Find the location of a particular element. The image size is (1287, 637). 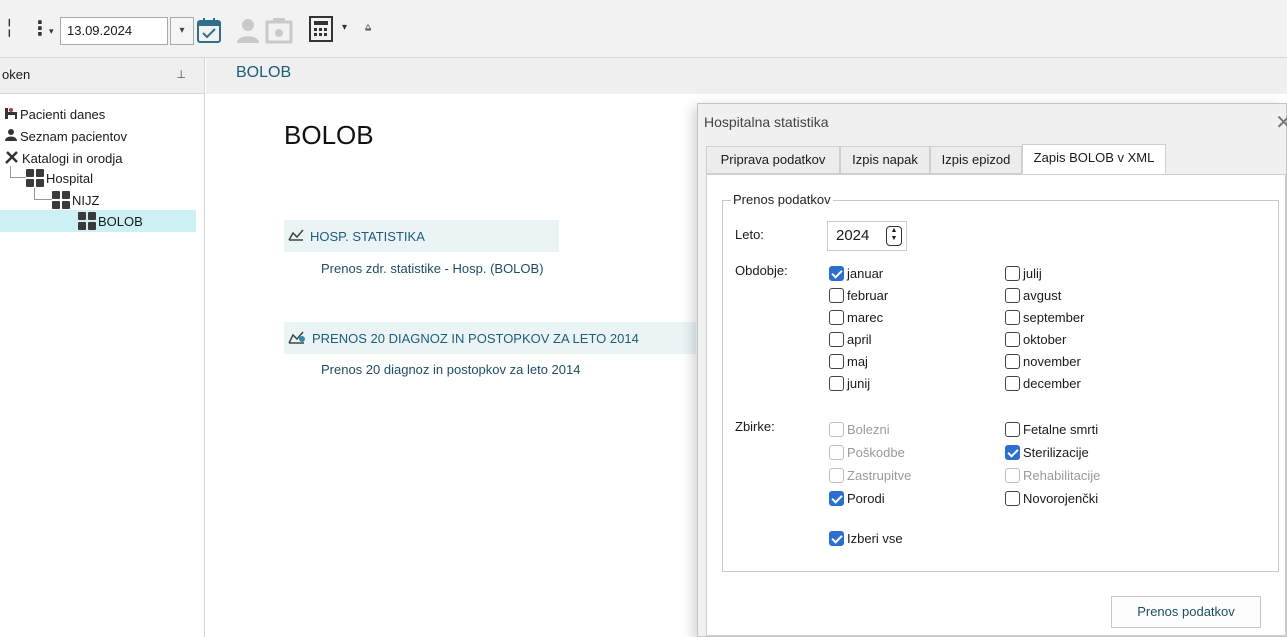

tree-item-seznam-pacientov: Seznam pacientov is located at coordinates (65, 136).